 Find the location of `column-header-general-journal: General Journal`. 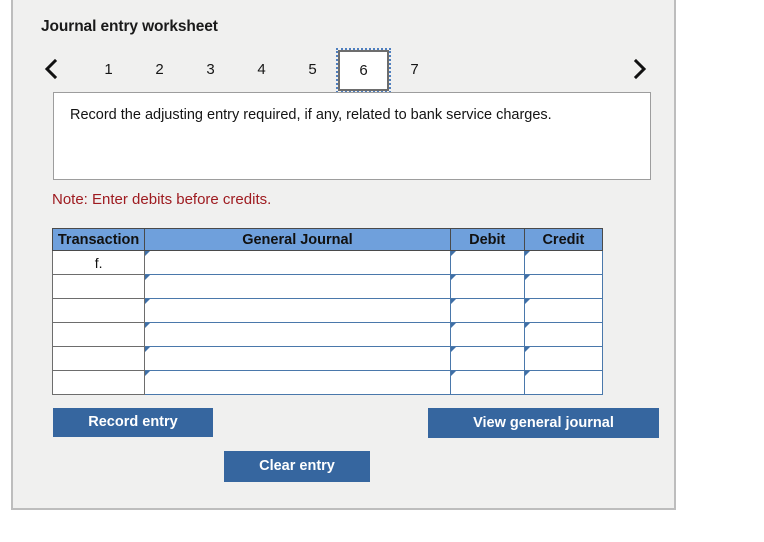

column-header-general-journal: General Journal is located at coordinates (297, 239).